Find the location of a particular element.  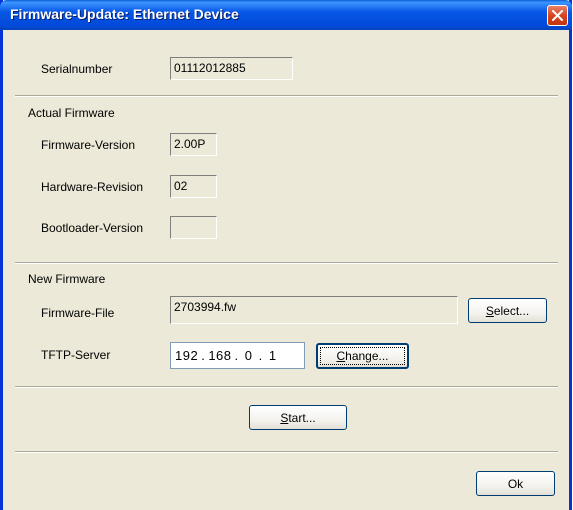

ip-octet-2: 168 is located at coordinates (220, 355).